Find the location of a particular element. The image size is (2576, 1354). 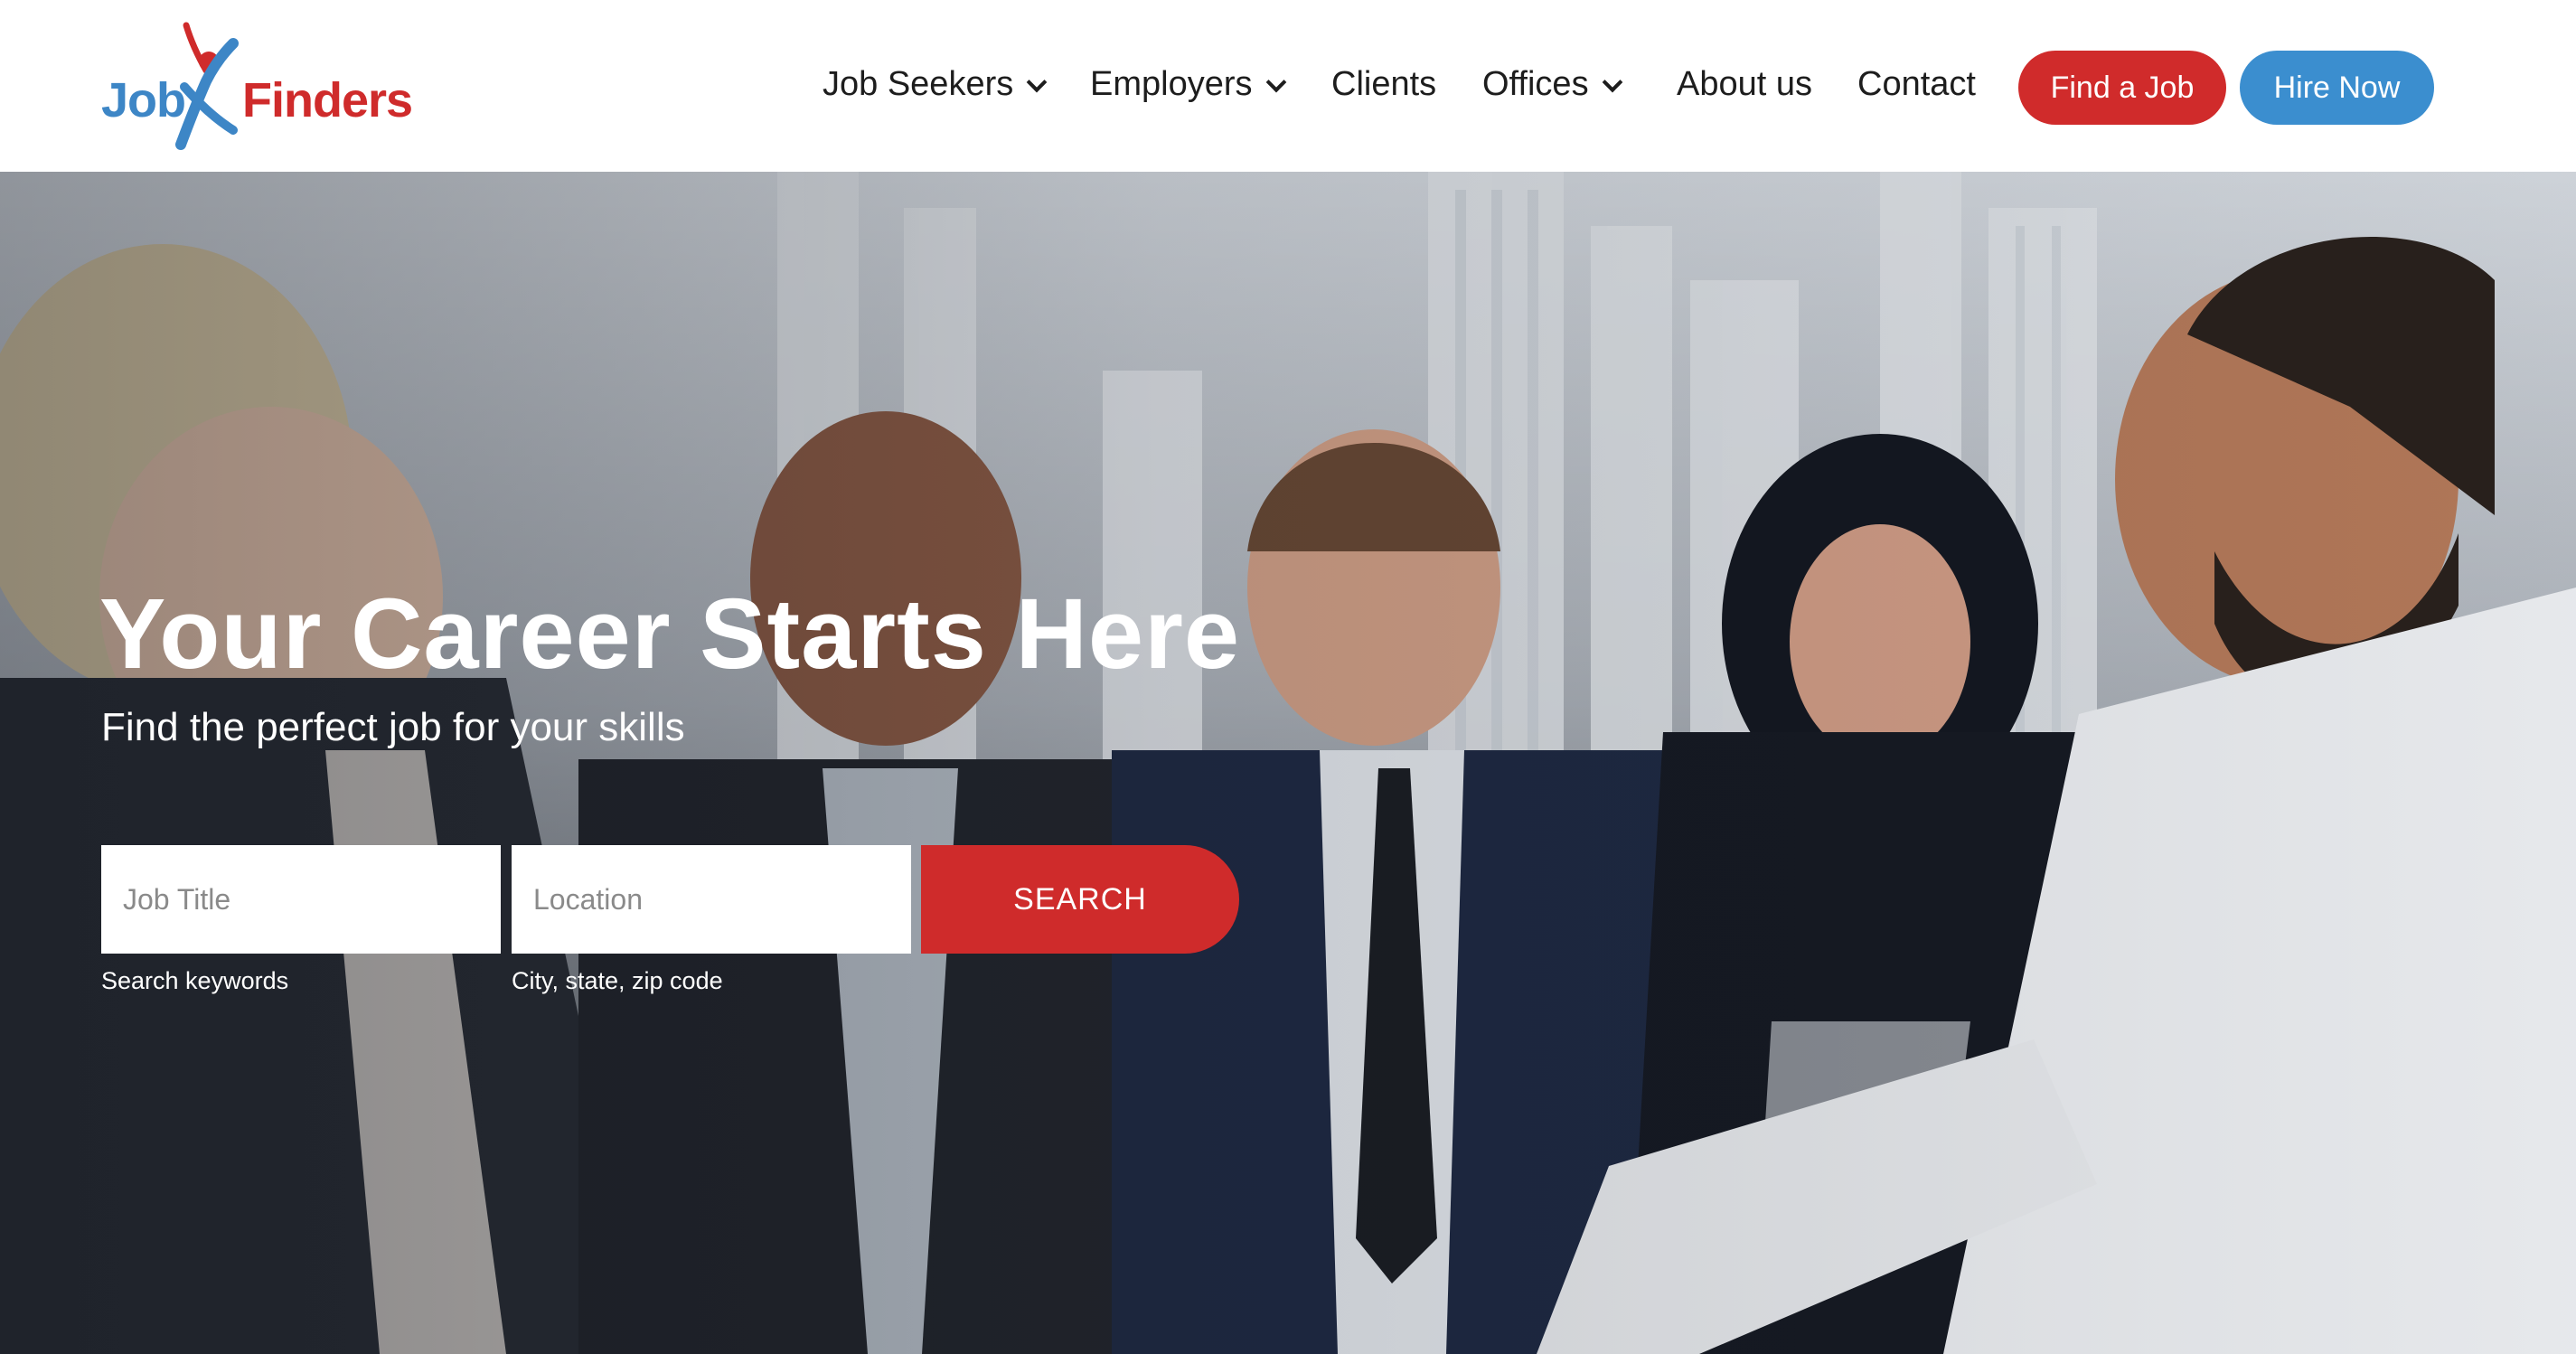

nav-clients-label: Clients is located at coordinates (1384, 84).